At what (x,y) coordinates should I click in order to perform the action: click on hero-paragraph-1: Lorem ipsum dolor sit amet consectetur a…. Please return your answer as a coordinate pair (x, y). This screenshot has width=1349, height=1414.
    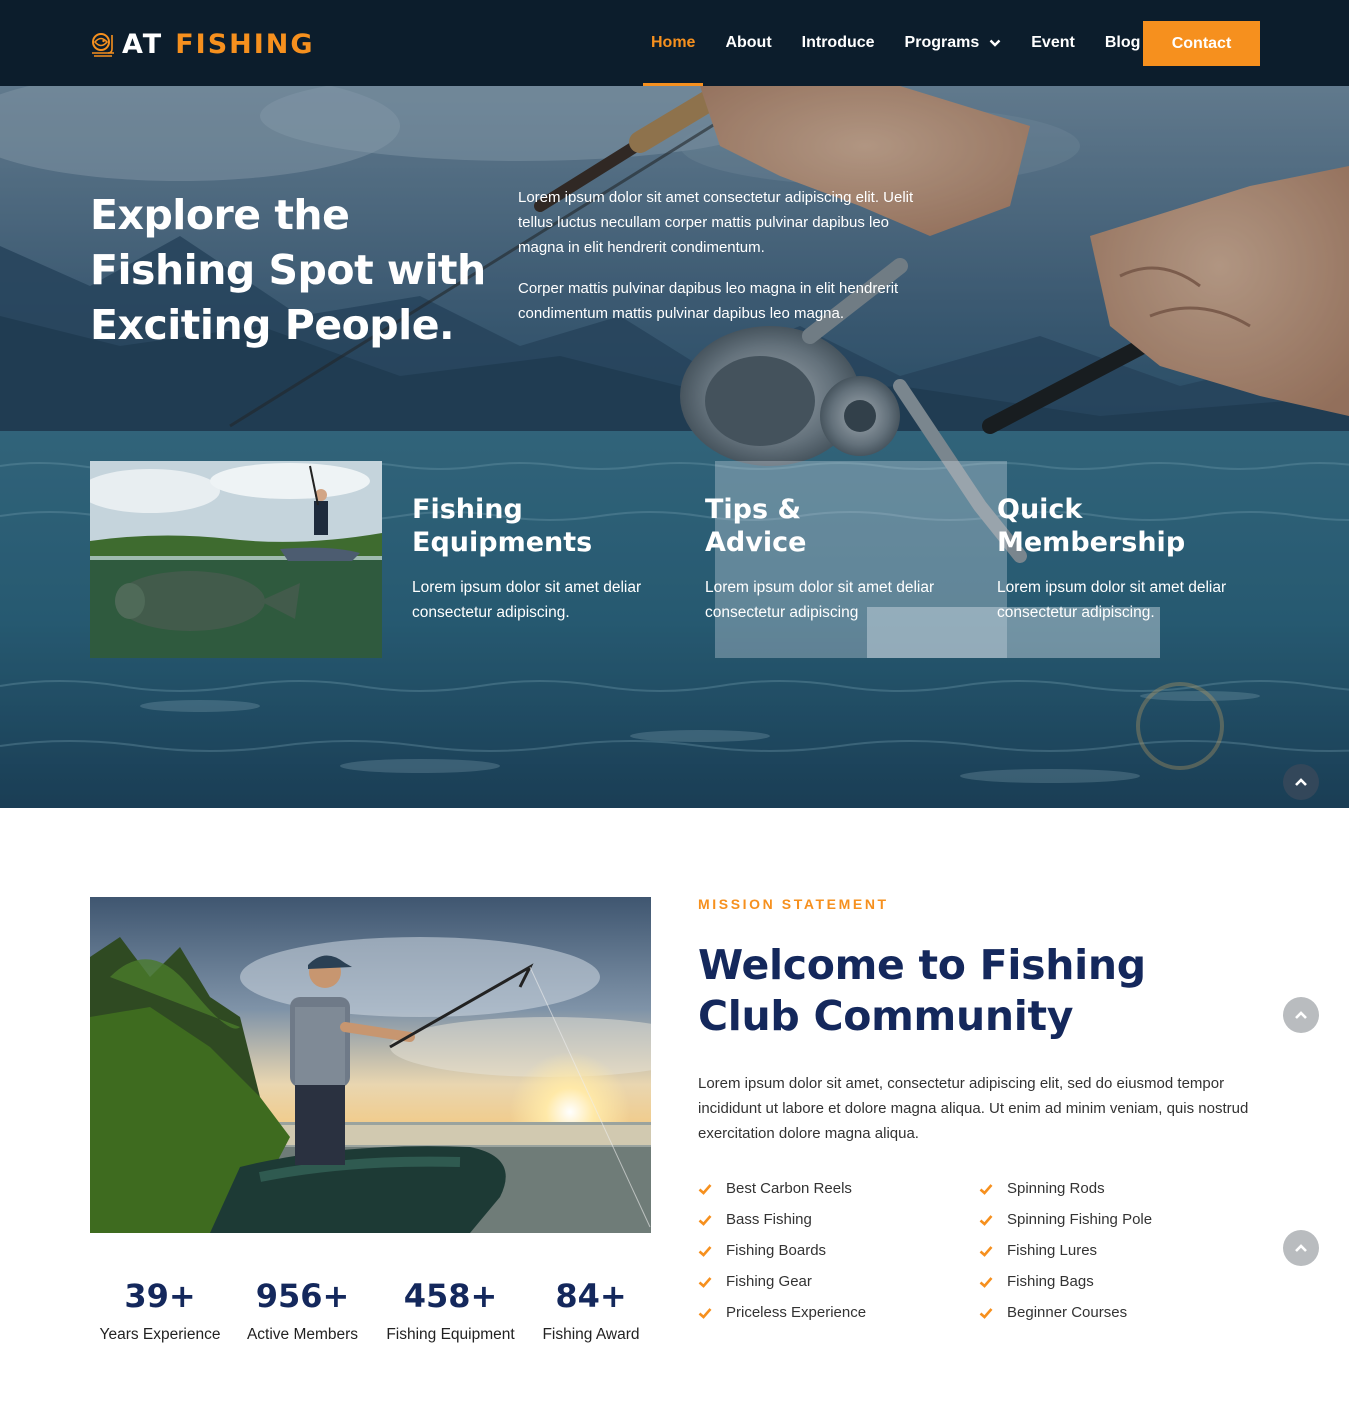
    Looking at the image, I should click on (716, 222).